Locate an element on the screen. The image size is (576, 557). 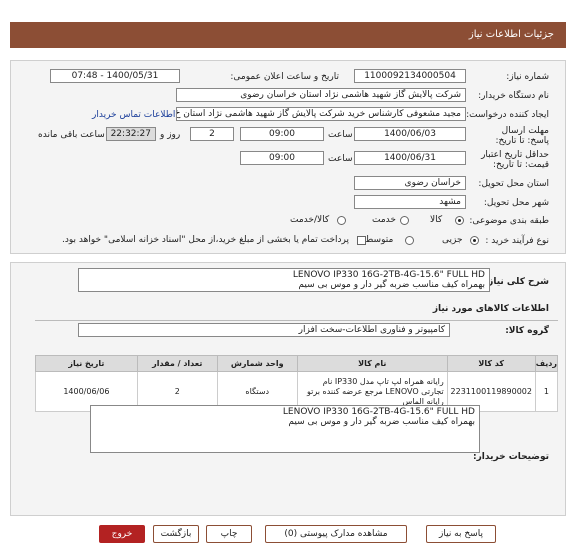
goods-section-title: اطلاعات کالاهای مورد نیاز is located at coordinates (490, 309).